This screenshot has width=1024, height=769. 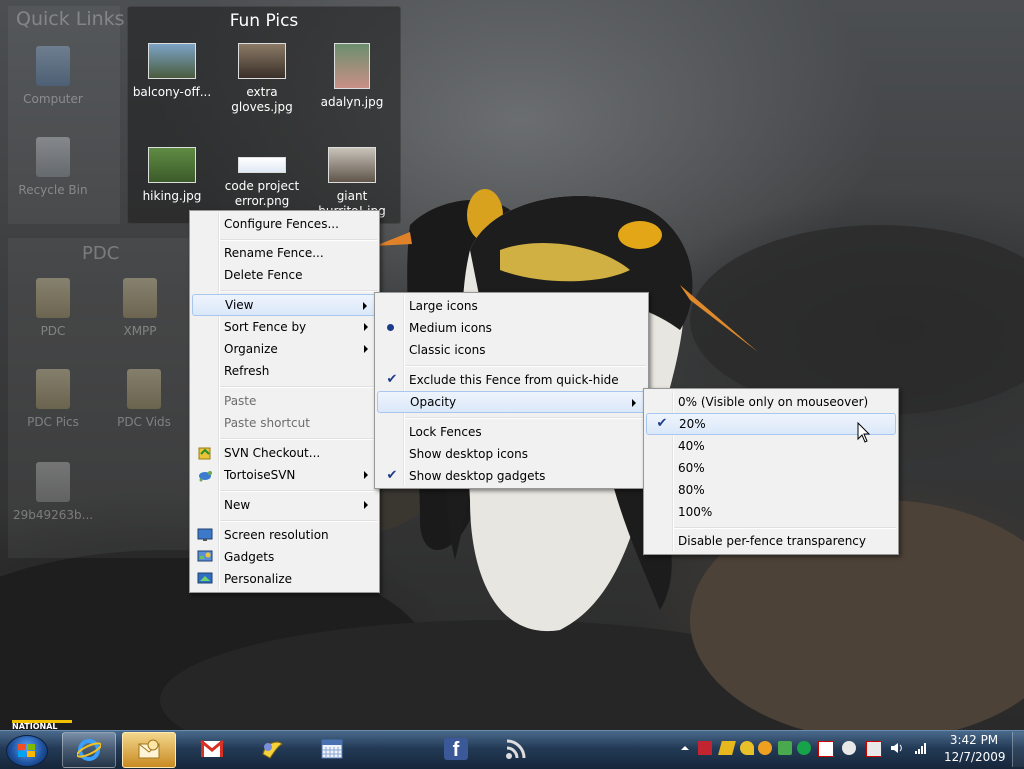 I want to click on thumb-label: adalyn.jpg, so click(x=352, y=102).